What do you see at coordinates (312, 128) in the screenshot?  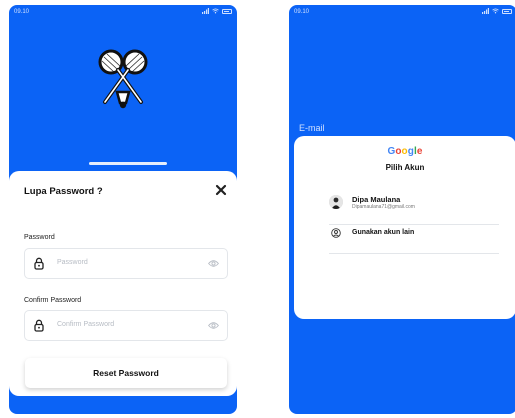 I see `email-label: E-mail` at bounding box center [312, 128].